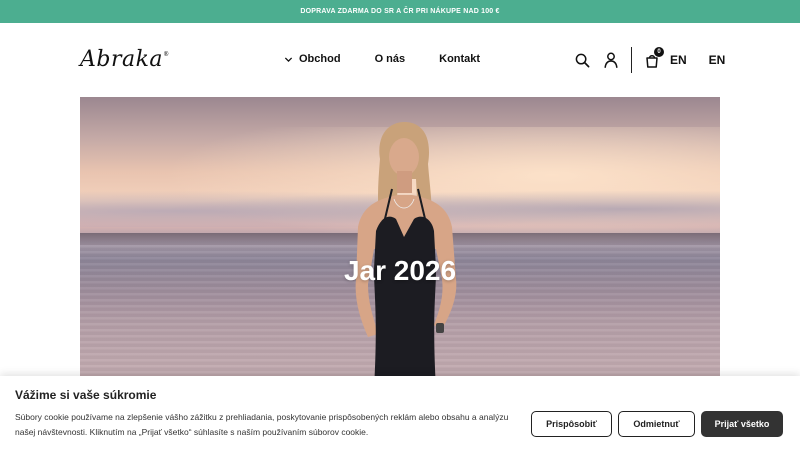 This screenshot has width=800, height=450. What do you see at coordinates (654, 57) in the screenshot?
I see `cart-button: 0` at bounding box center [654, 57].